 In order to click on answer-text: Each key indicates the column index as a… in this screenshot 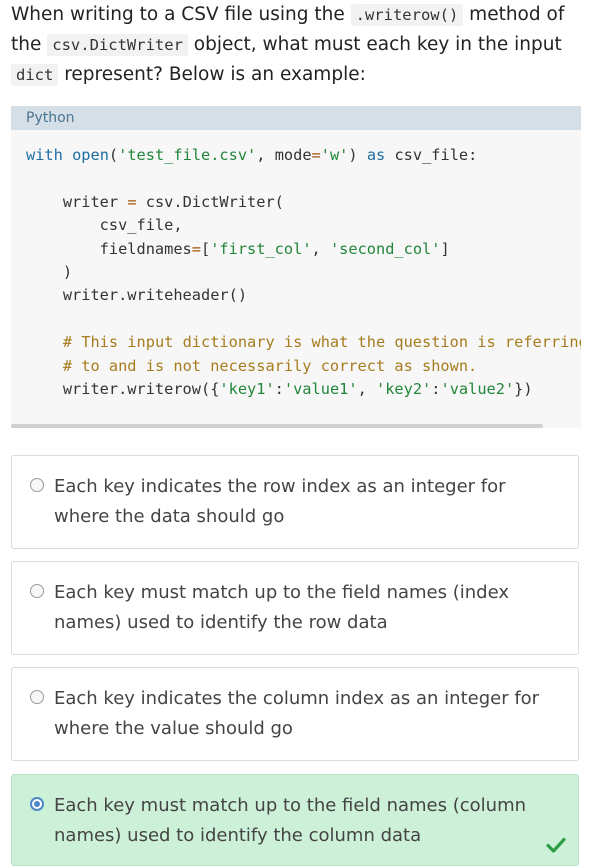, I will do `click(297, 713)`.